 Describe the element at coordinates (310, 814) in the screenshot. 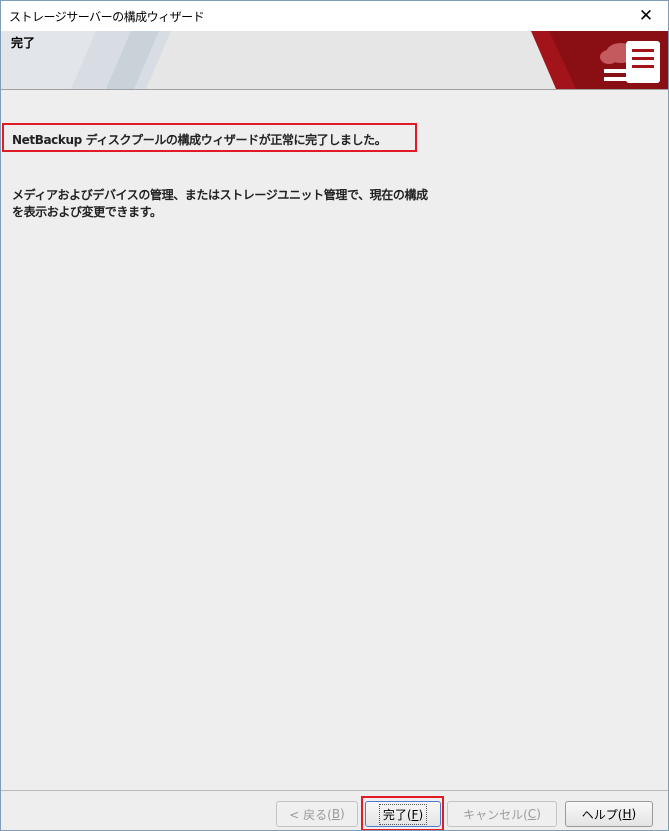

I see `back-button-label: < 戻る(` at that location.